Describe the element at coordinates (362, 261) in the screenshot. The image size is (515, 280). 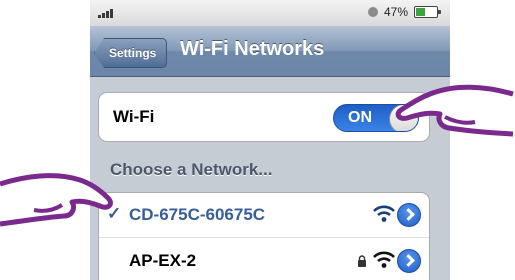
I see `lock-icon` at that location.